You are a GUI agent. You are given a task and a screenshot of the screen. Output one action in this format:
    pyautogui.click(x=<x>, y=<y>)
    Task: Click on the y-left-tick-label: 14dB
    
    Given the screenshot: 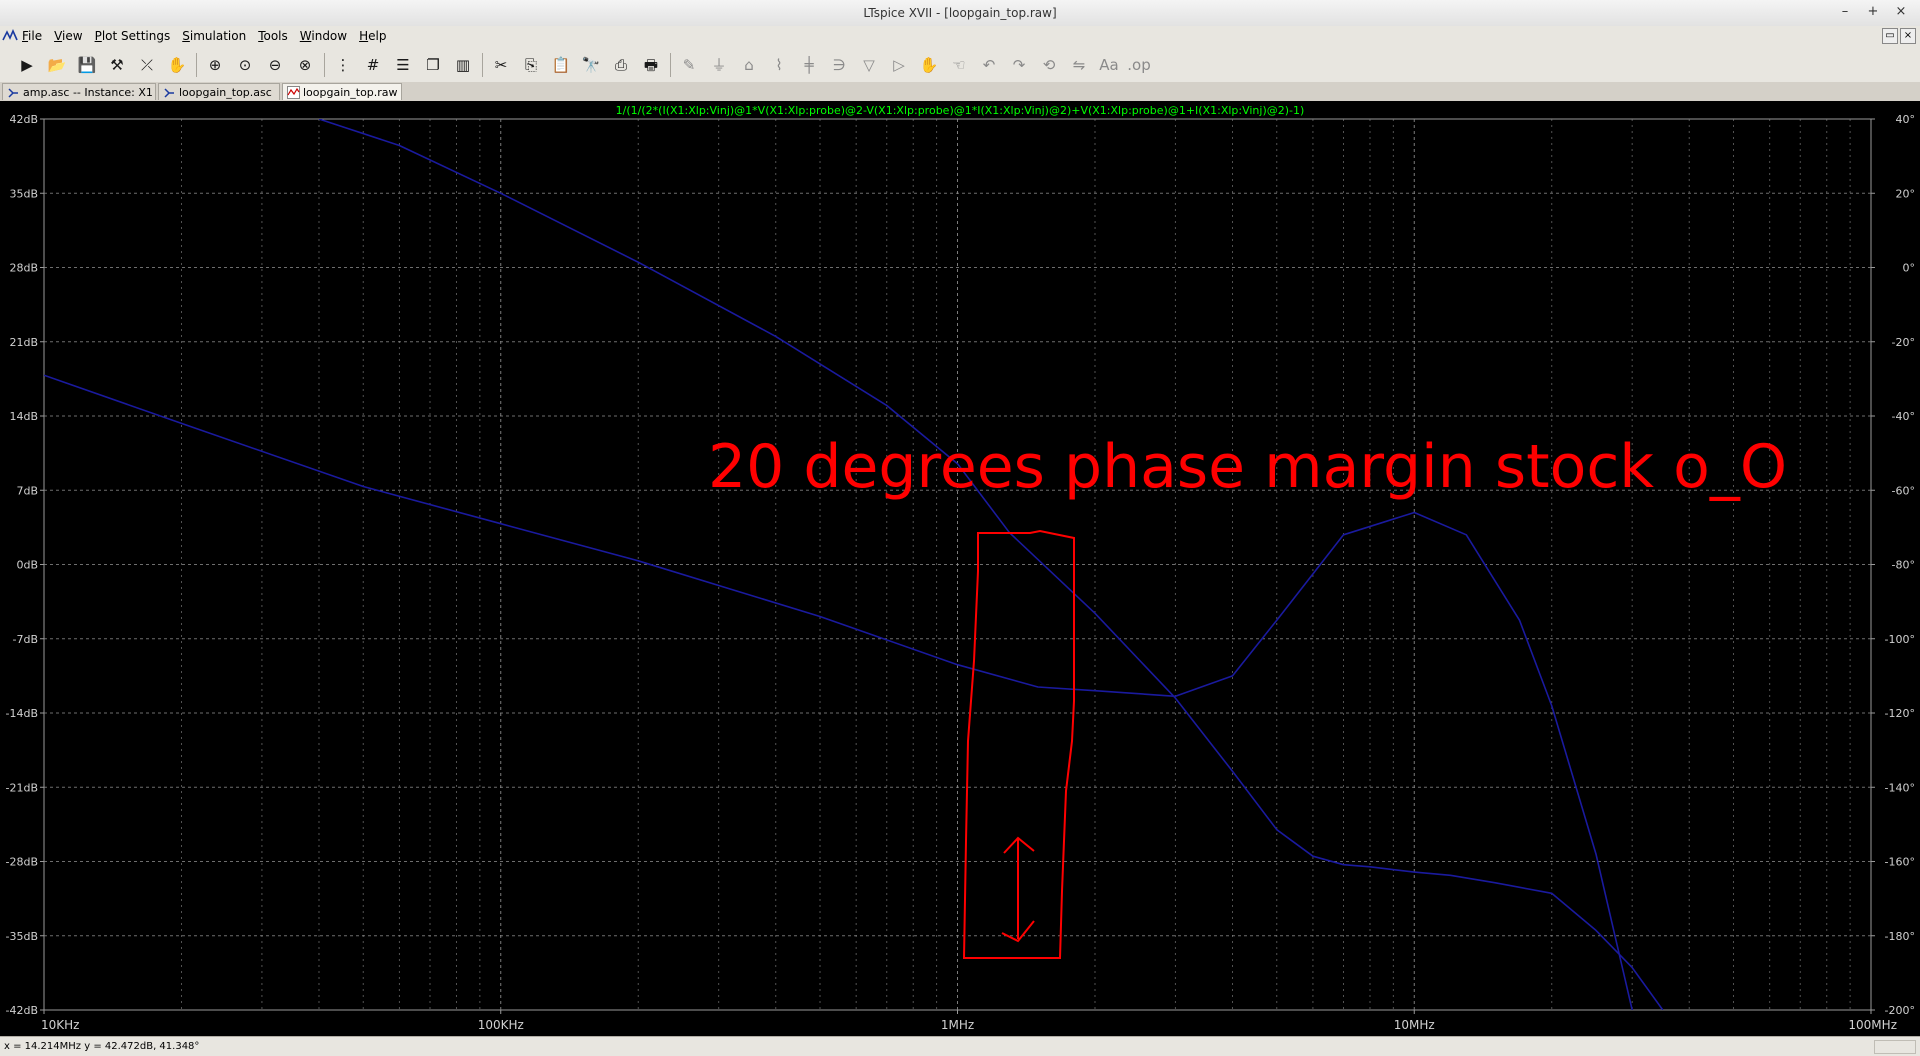 What is the action you would take?
    pyautogui.click(x=23, y=416)
    